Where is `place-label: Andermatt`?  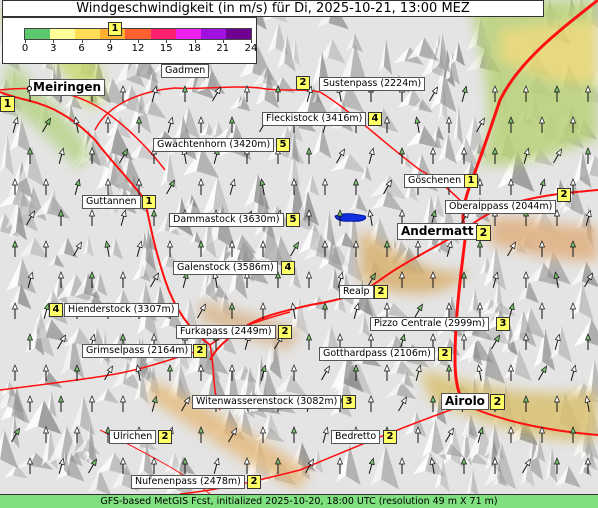
place-label: Andermatt is located at coordinates (437, 231).